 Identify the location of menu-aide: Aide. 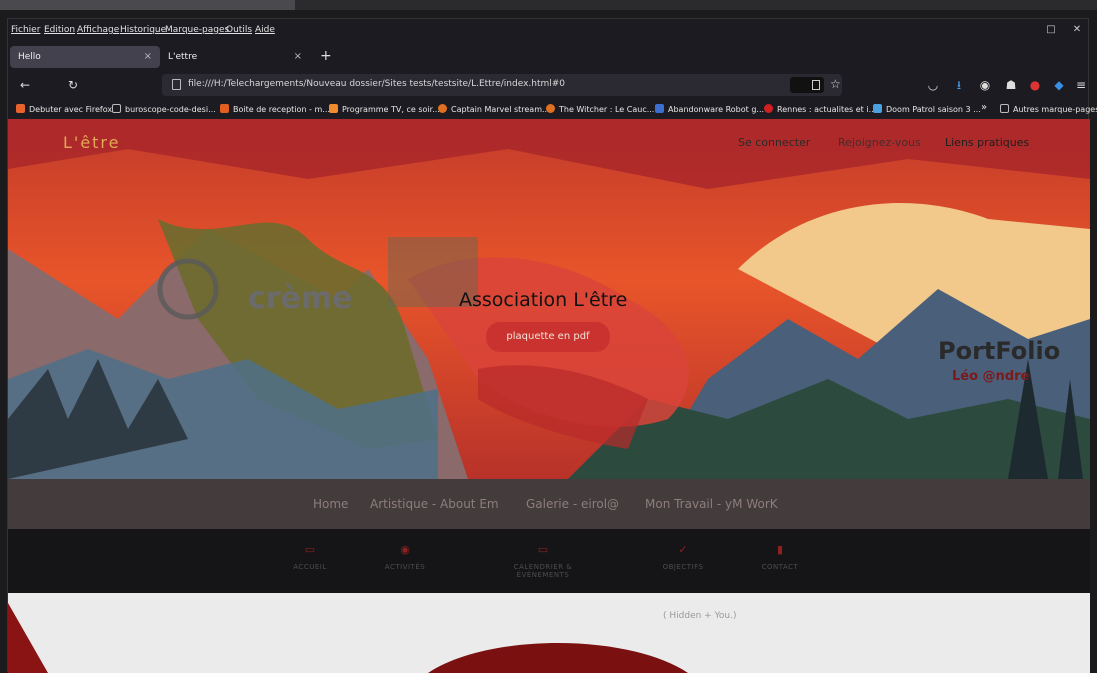
(265, 30).